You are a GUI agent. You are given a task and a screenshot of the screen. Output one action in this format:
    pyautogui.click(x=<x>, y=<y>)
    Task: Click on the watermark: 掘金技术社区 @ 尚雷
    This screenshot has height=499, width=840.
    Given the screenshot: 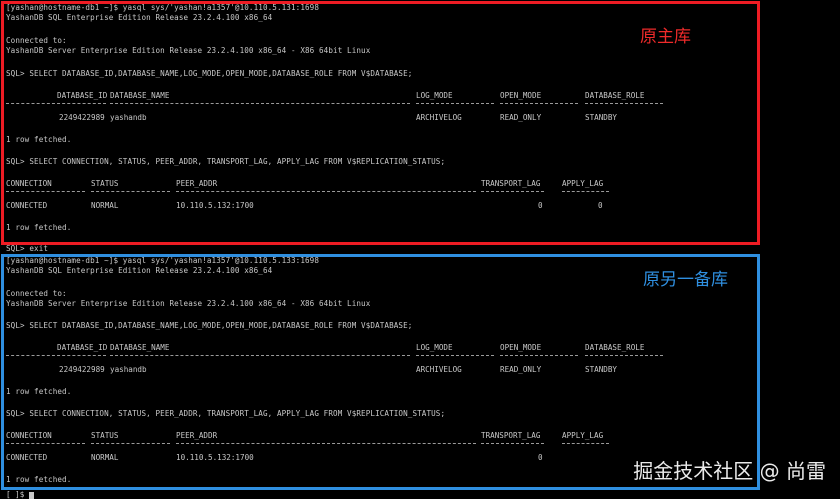 What is the action you would take?
    pyautogui.click(x=729, y=471)
    